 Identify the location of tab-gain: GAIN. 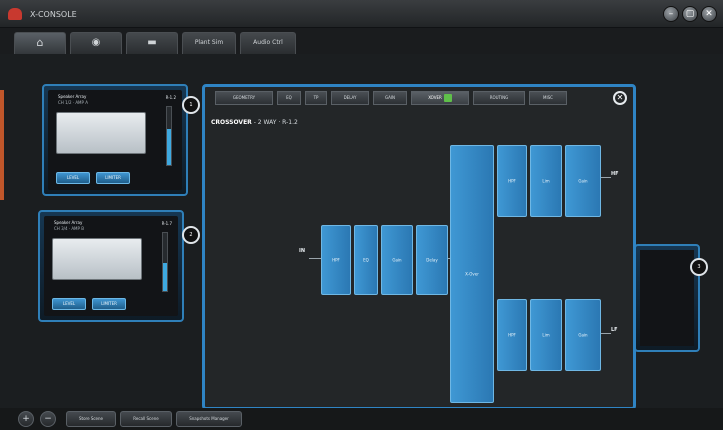
(390, 98).